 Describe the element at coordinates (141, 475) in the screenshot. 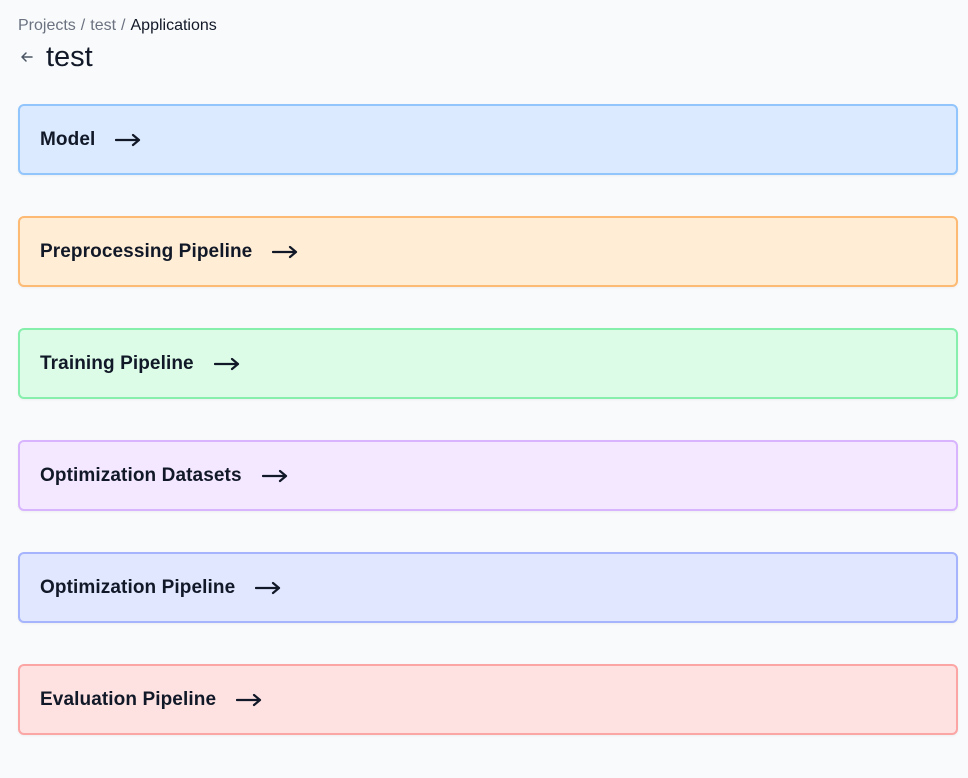

I see `card-label: Optimization Datasets` at that location.